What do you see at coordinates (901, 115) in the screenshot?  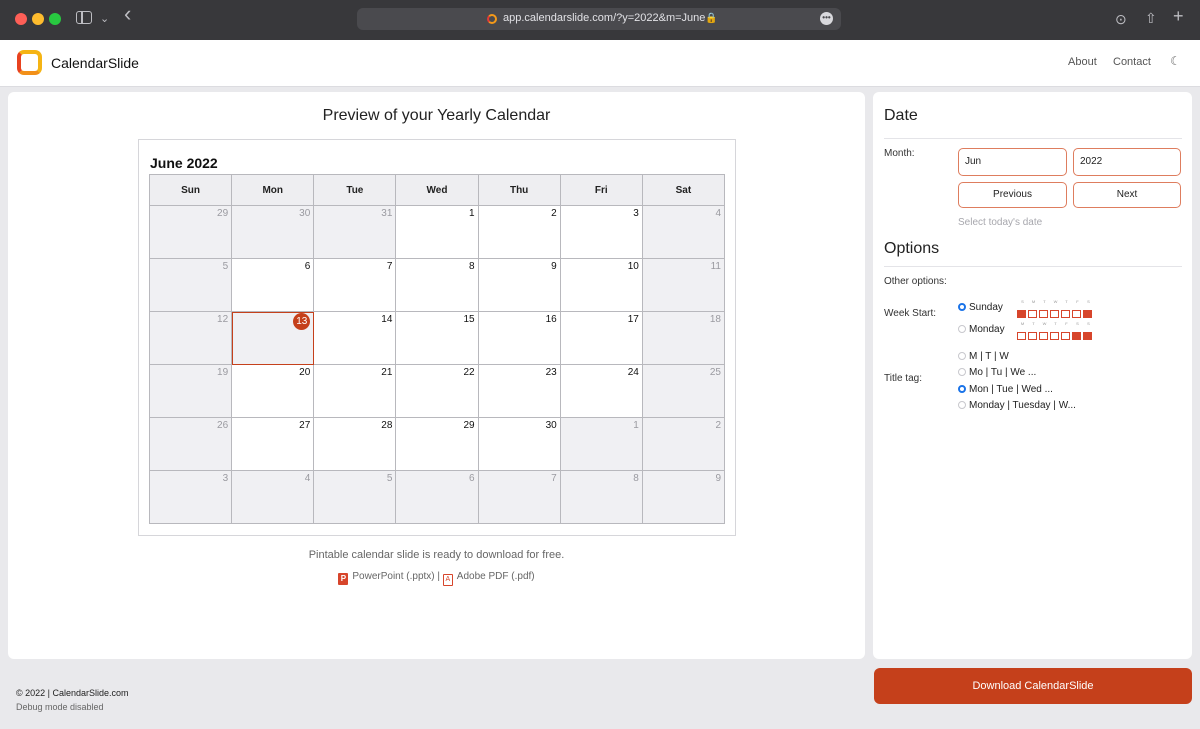 I see `date-heading: Date` at bounding box center [901, 115].